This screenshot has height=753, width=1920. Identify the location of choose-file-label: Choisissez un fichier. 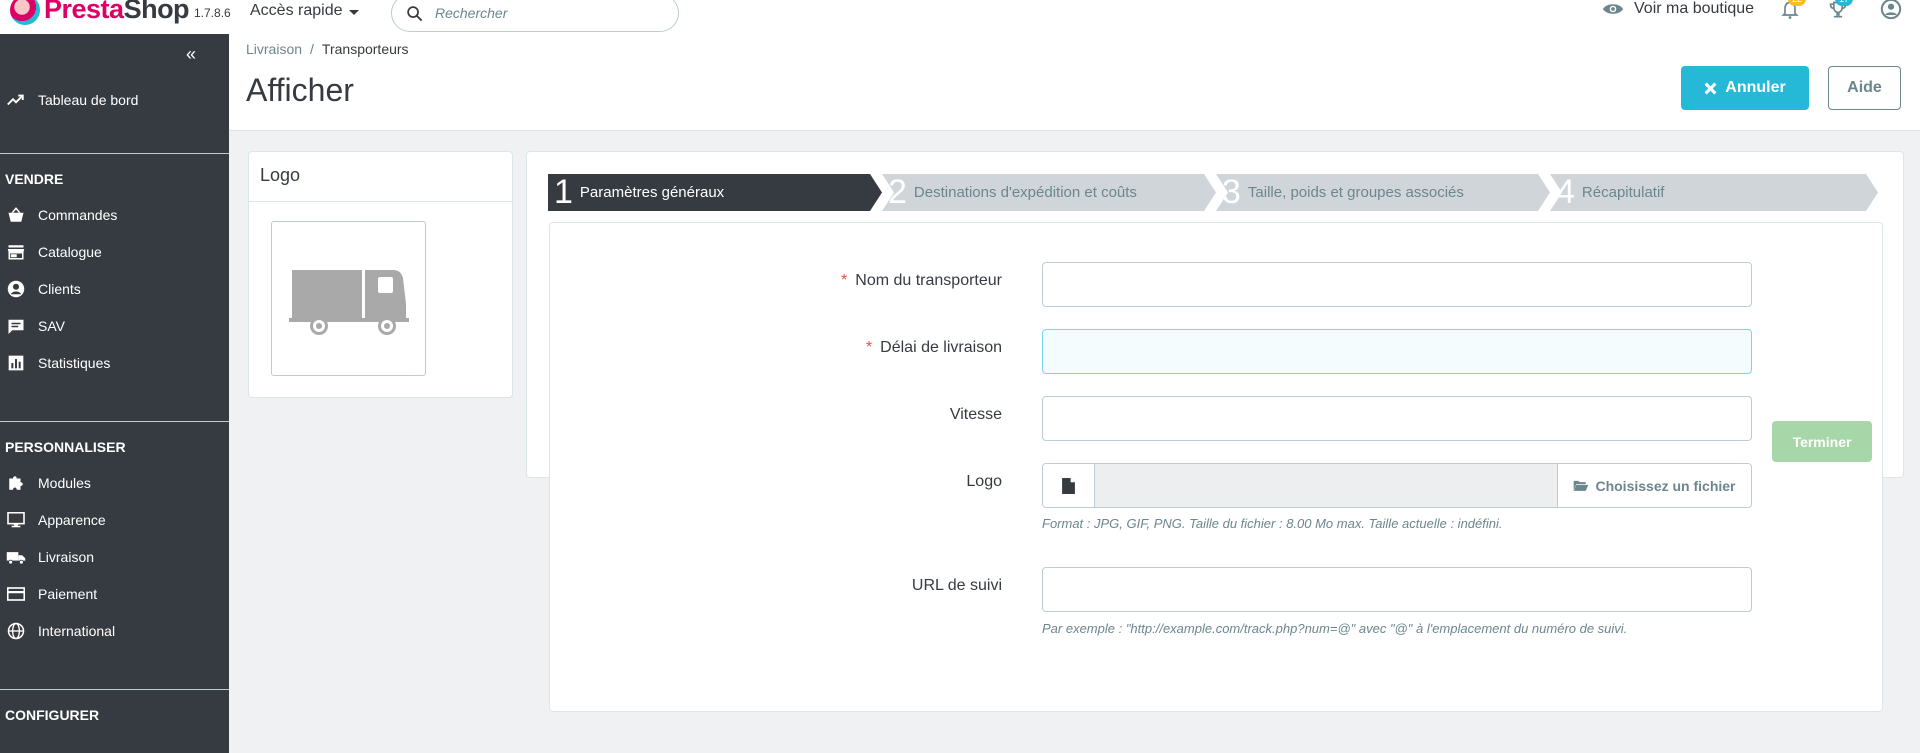
(1665, 485).